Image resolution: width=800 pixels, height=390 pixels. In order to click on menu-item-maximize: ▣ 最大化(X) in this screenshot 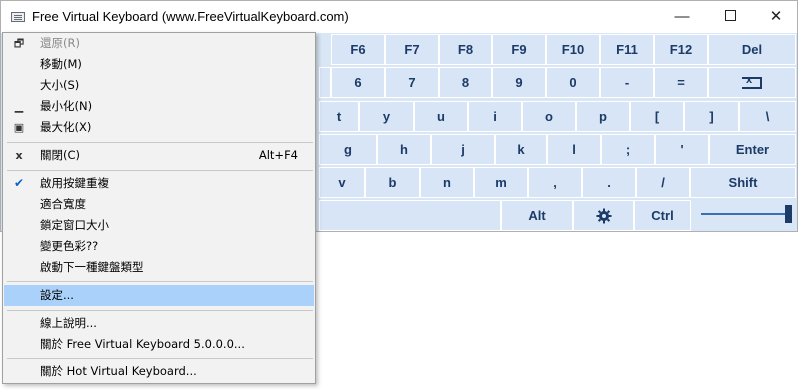, I will do `click(159, 127)`.